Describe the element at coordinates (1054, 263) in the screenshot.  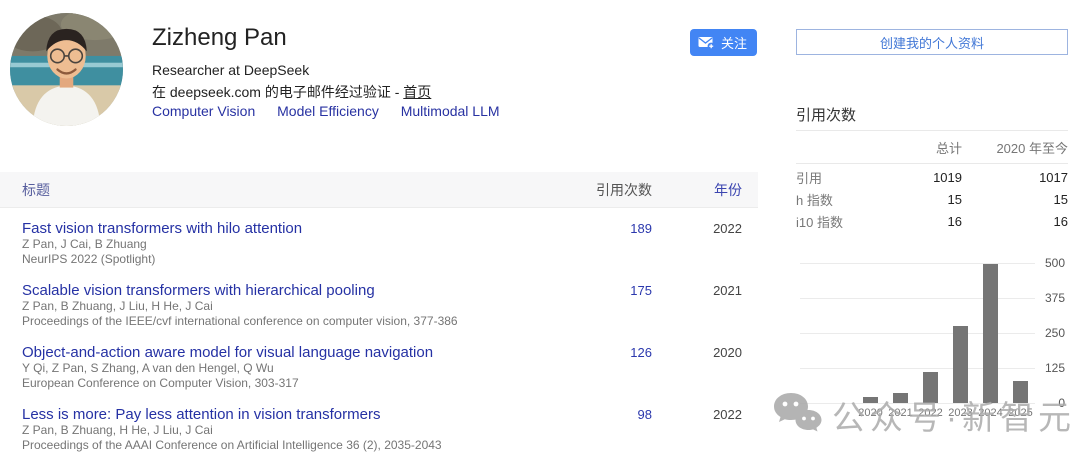
I see `chart-ytick-label: 500` at that location.